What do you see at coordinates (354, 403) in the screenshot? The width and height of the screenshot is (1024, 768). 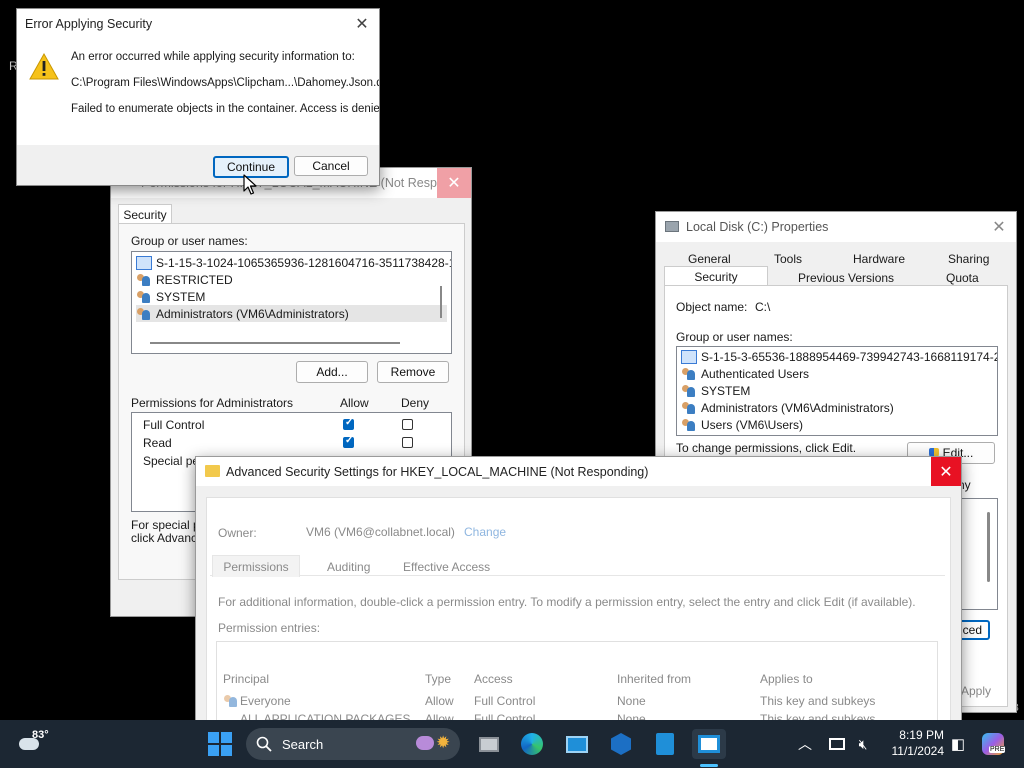 I see `allow-header: Allow` at bounding box center [354, 403].